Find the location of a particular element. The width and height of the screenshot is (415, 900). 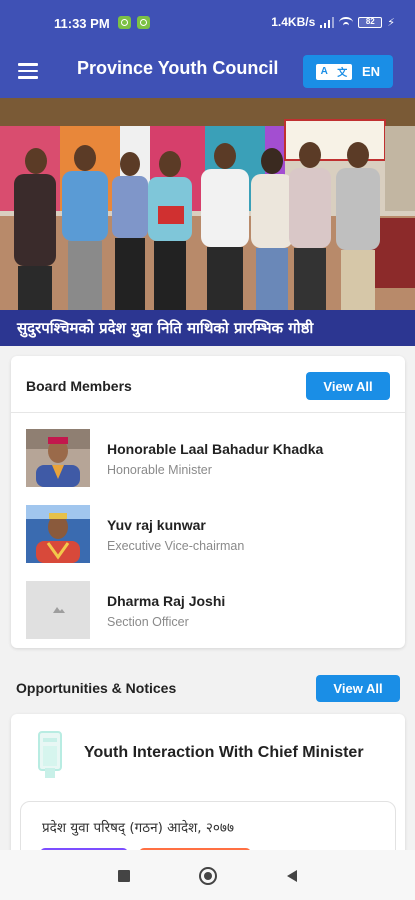

status-notification-icons is located at coordinates (134, 22).